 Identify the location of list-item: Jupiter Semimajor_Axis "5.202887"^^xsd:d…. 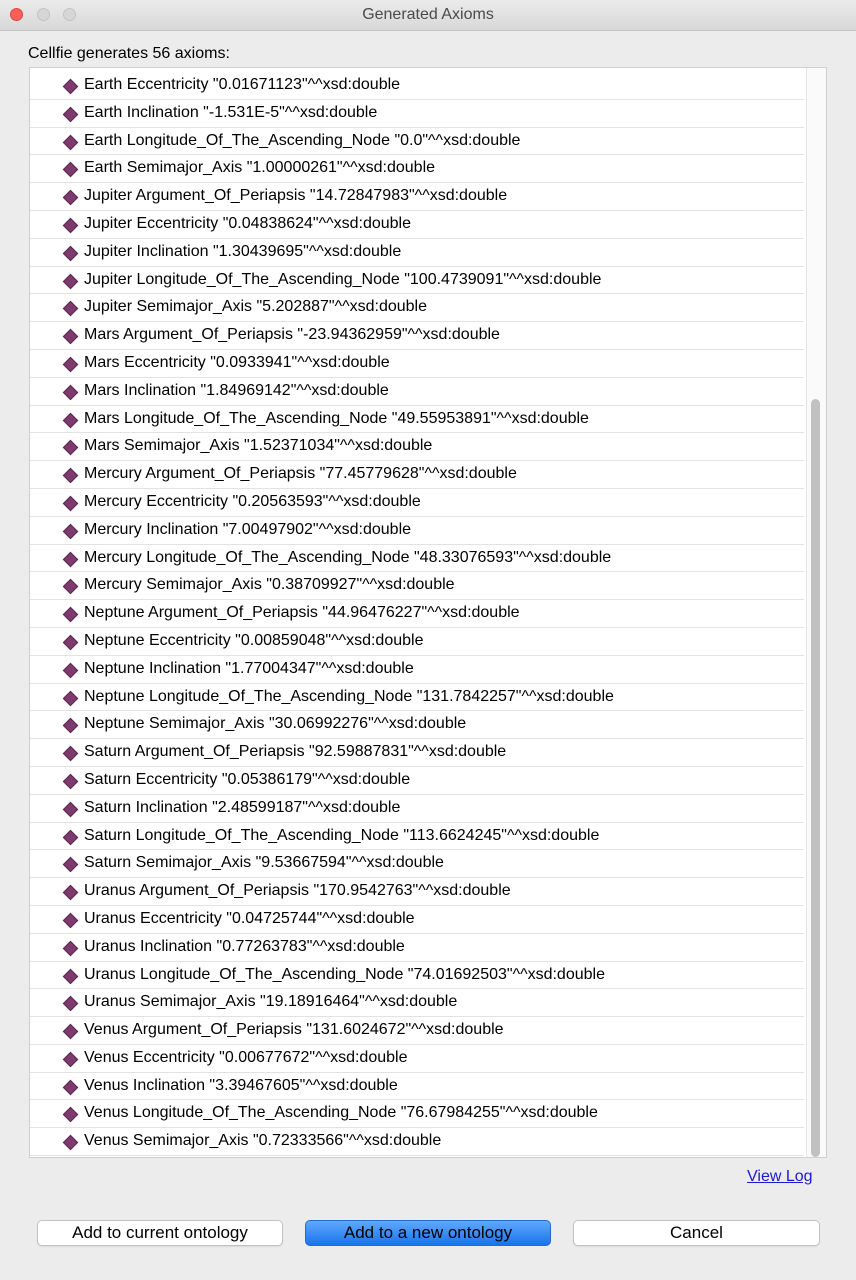
(417, 308).